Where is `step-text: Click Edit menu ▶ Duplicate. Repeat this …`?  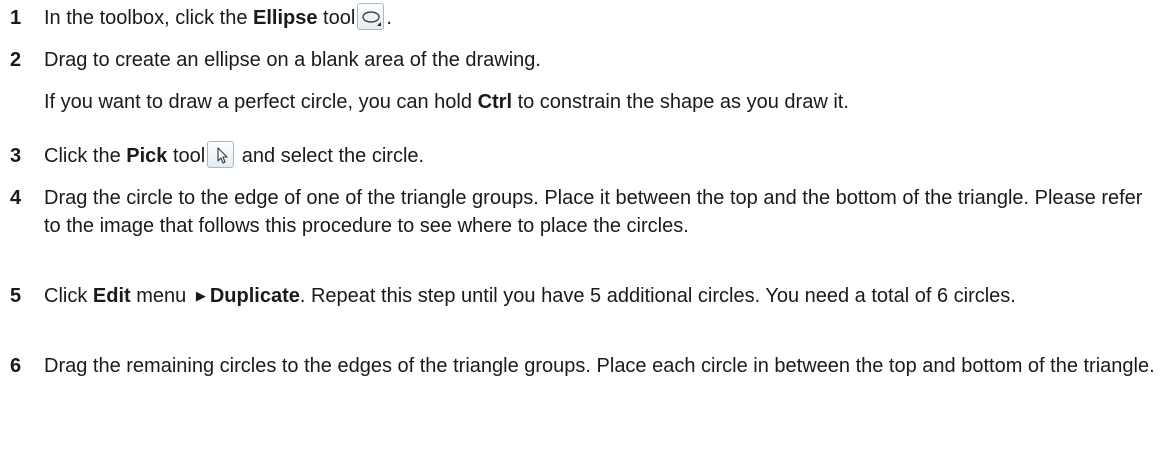 step-text: Click Edit menu ▶ Duplicate. Repeat this … is located at coordinates (604, 296).